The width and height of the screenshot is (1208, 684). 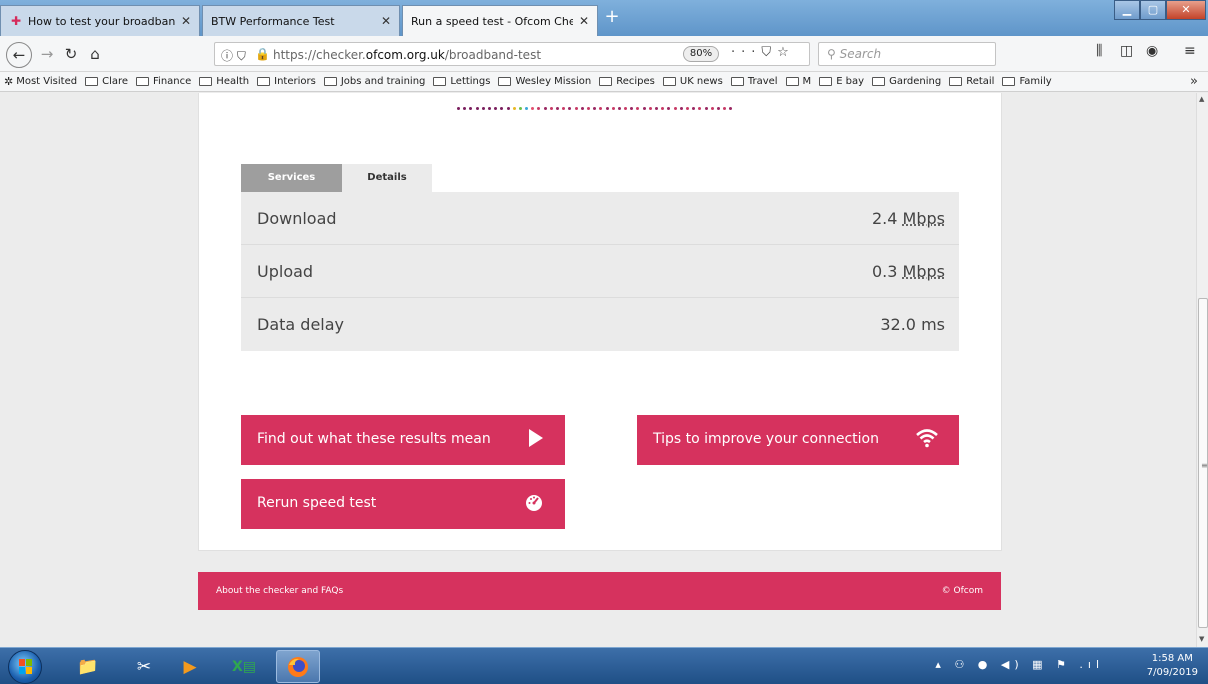 What do you see at coordinates (971, 81) in the screenshot?
I see `bookmark-folder: Retail` at bounding box center [971, 81].